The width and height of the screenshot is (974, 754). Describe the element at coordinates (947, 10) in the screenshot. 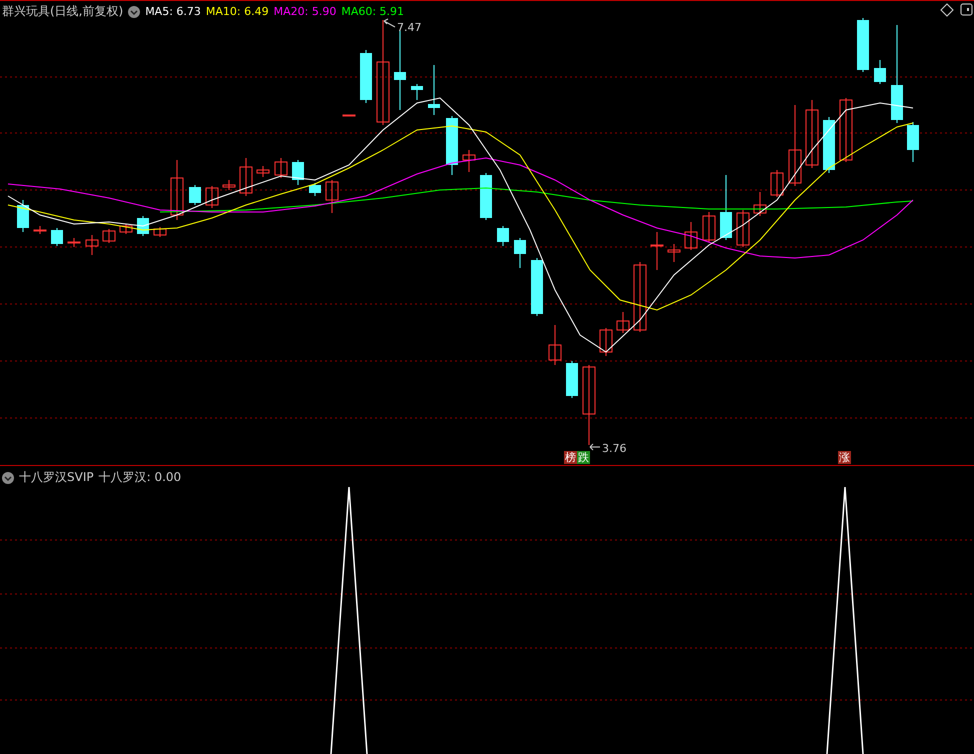

I see `diamond-icon` at that location.